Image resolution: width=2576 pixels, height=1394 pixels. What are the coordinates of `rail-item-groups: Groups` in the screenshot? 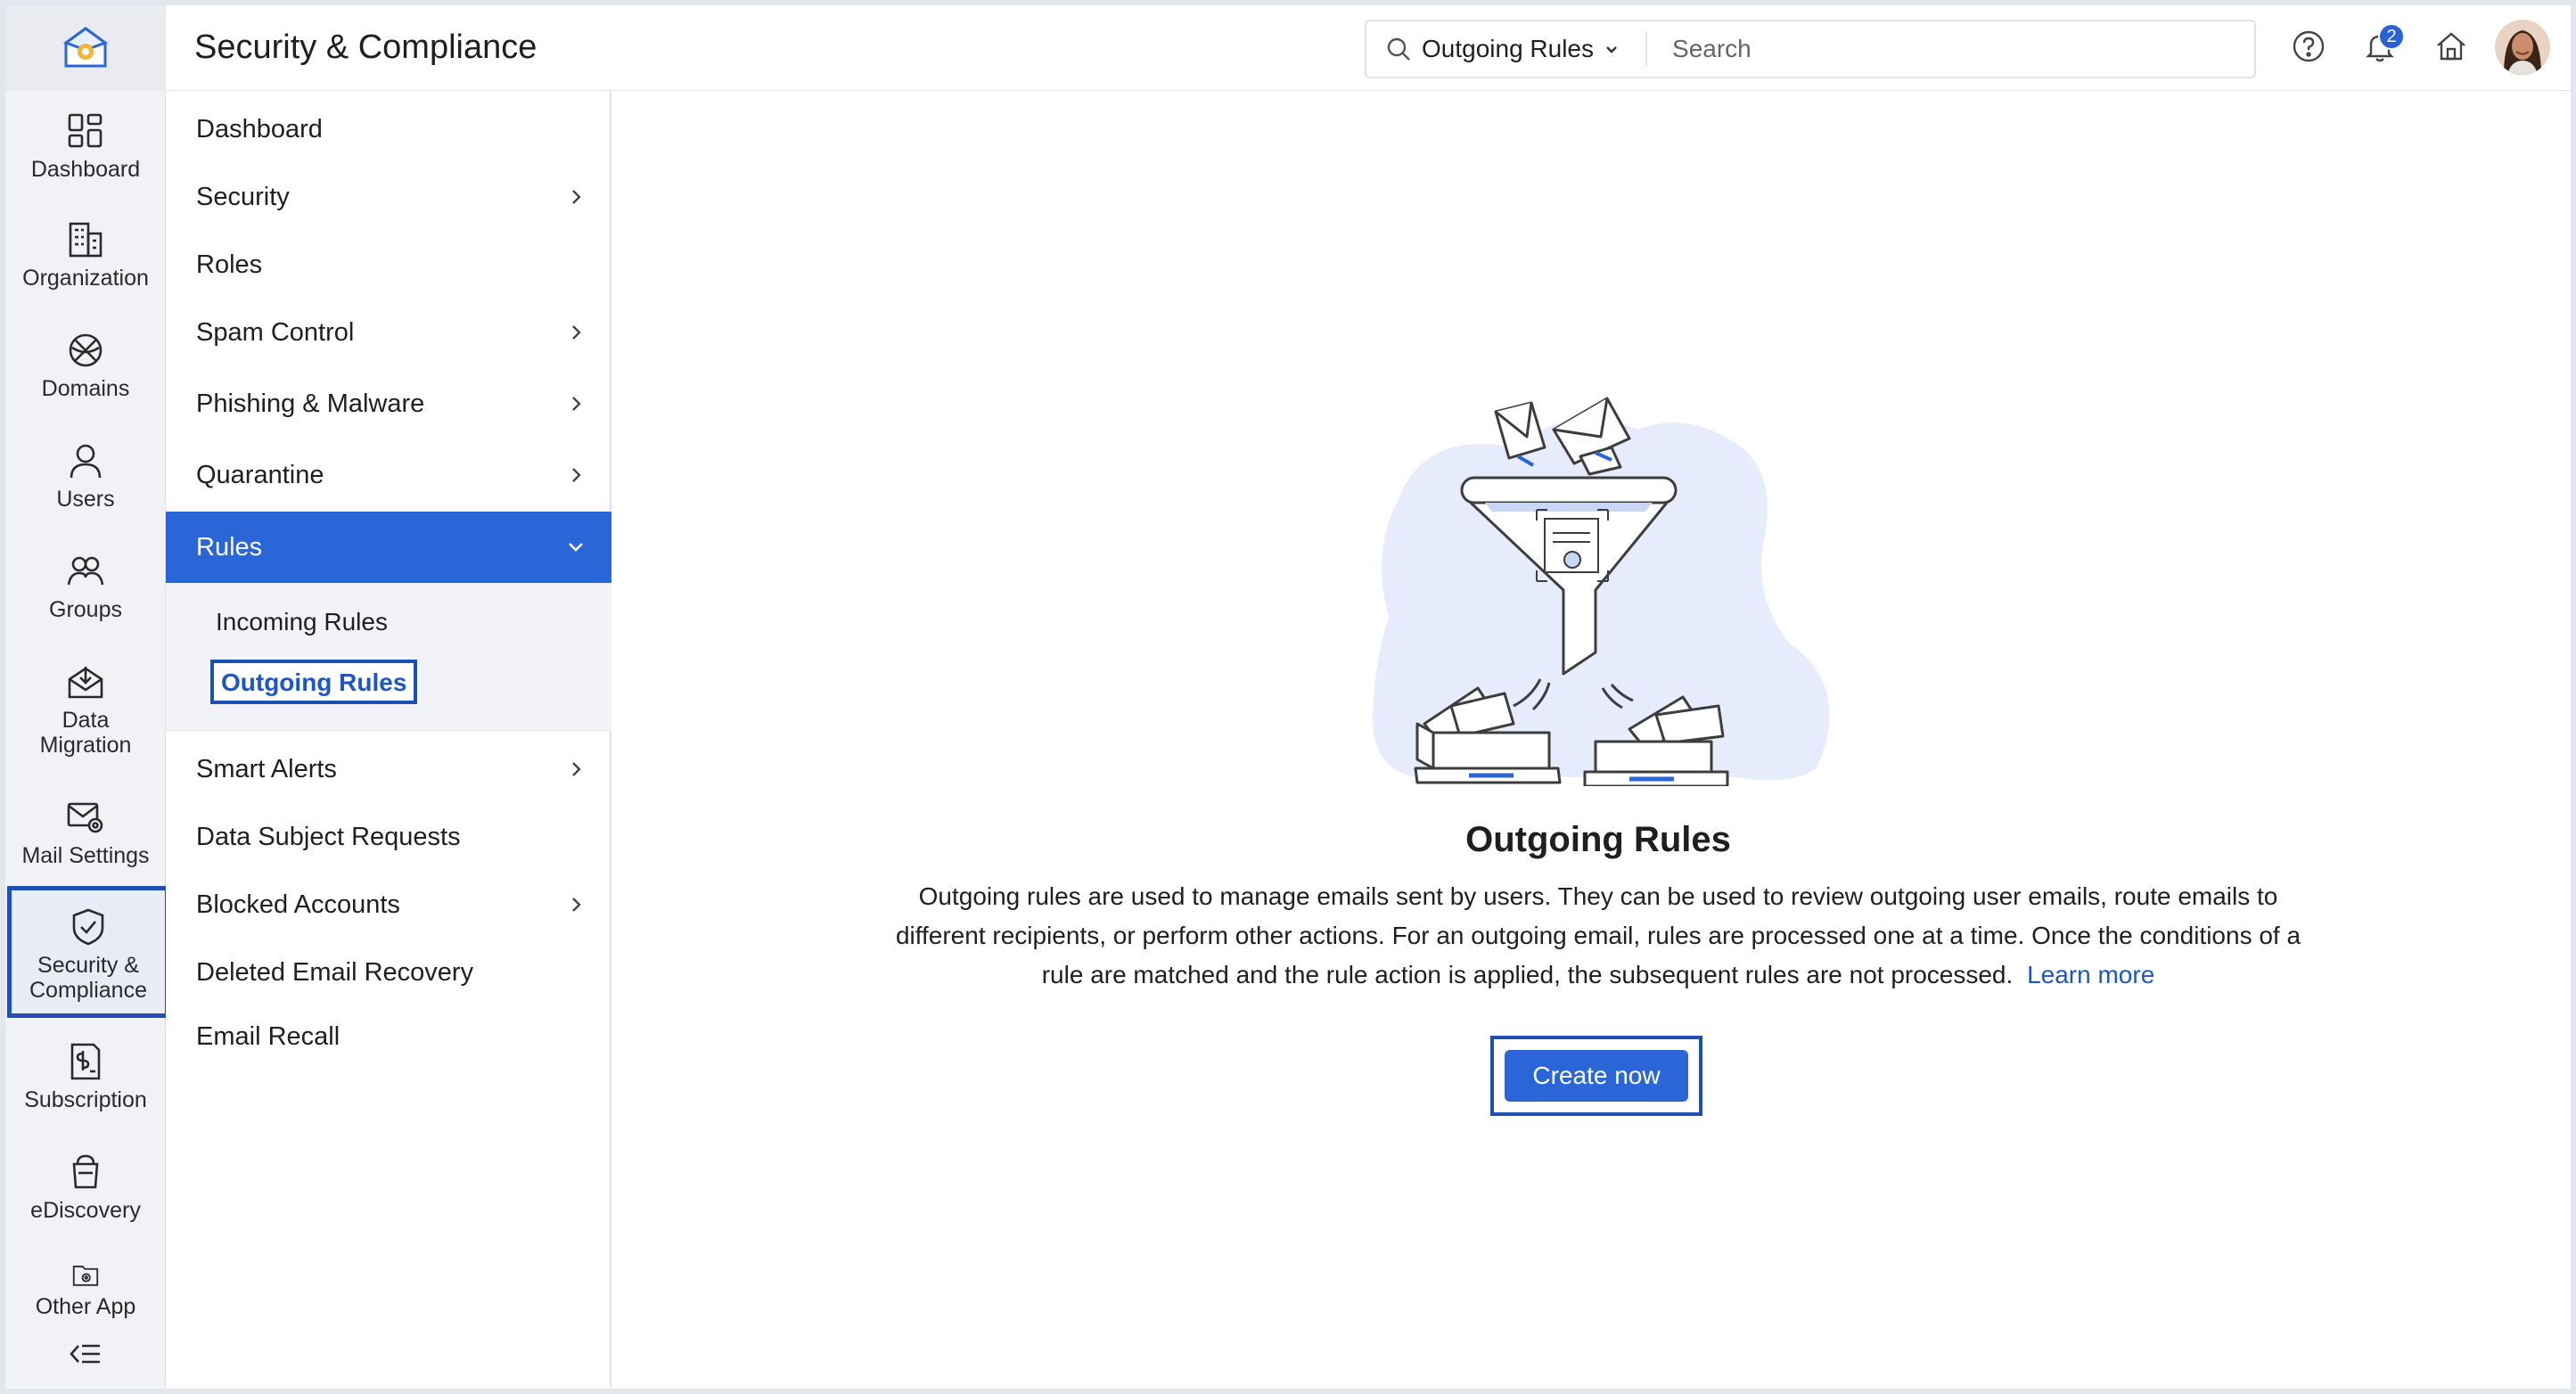 It's located at (85, 586).